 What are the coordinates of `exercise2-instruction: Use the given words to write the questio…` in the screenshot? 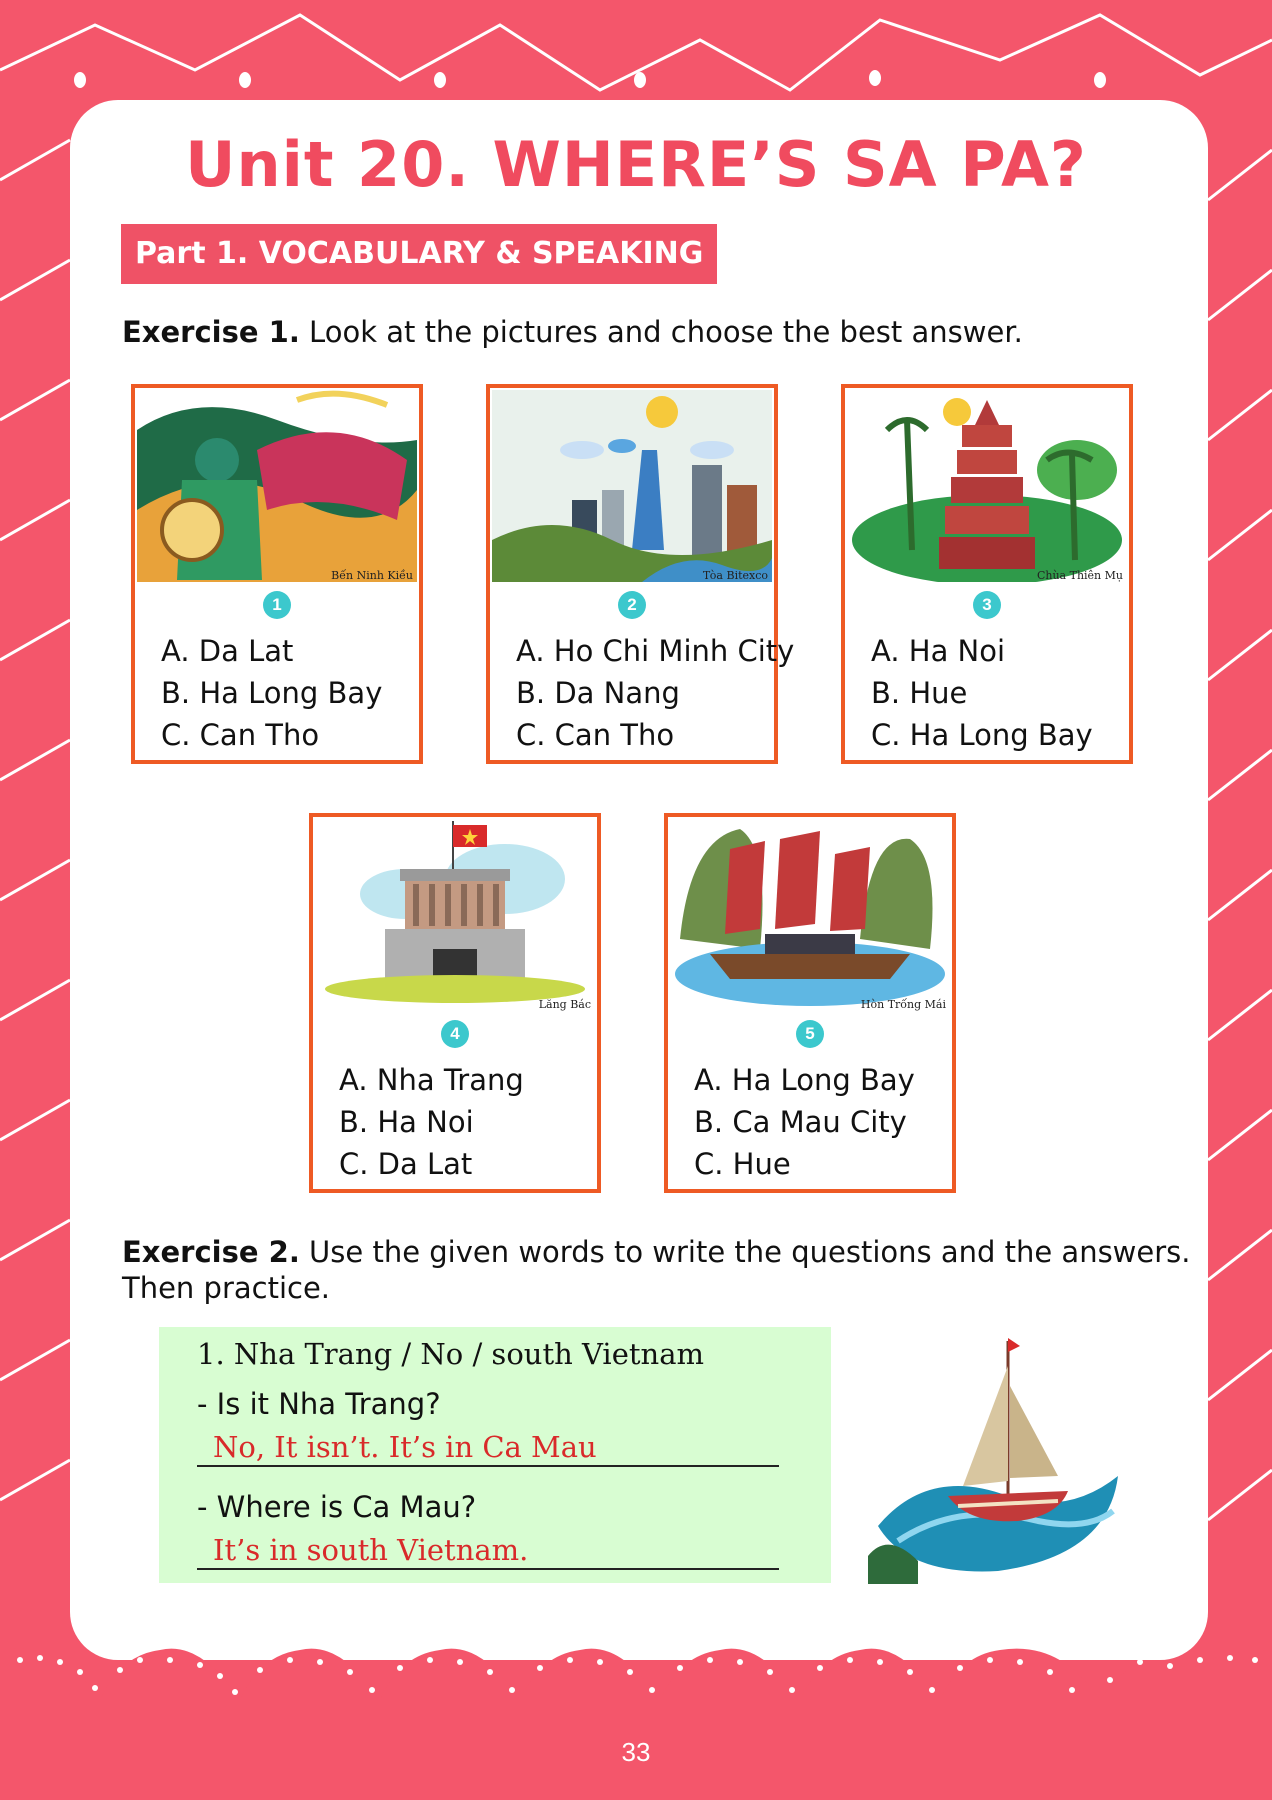 It's located at (745, 1252).